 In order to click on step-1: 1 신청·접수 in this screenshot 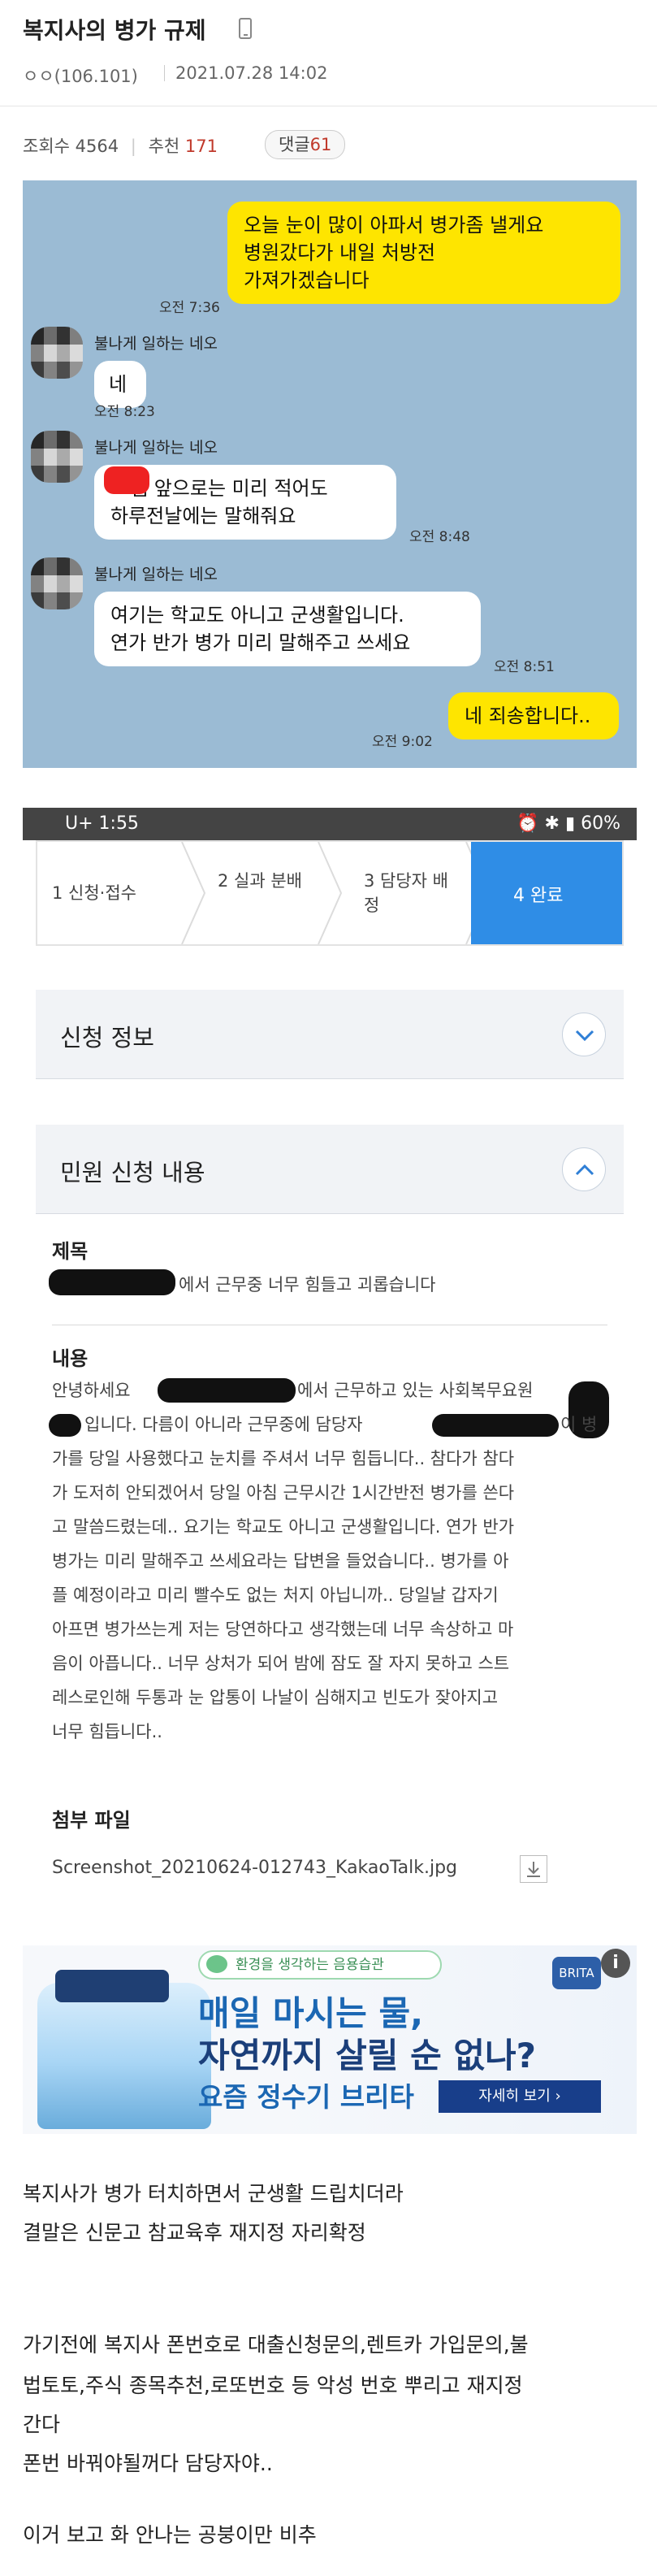, I will do `click(112, 893)`.